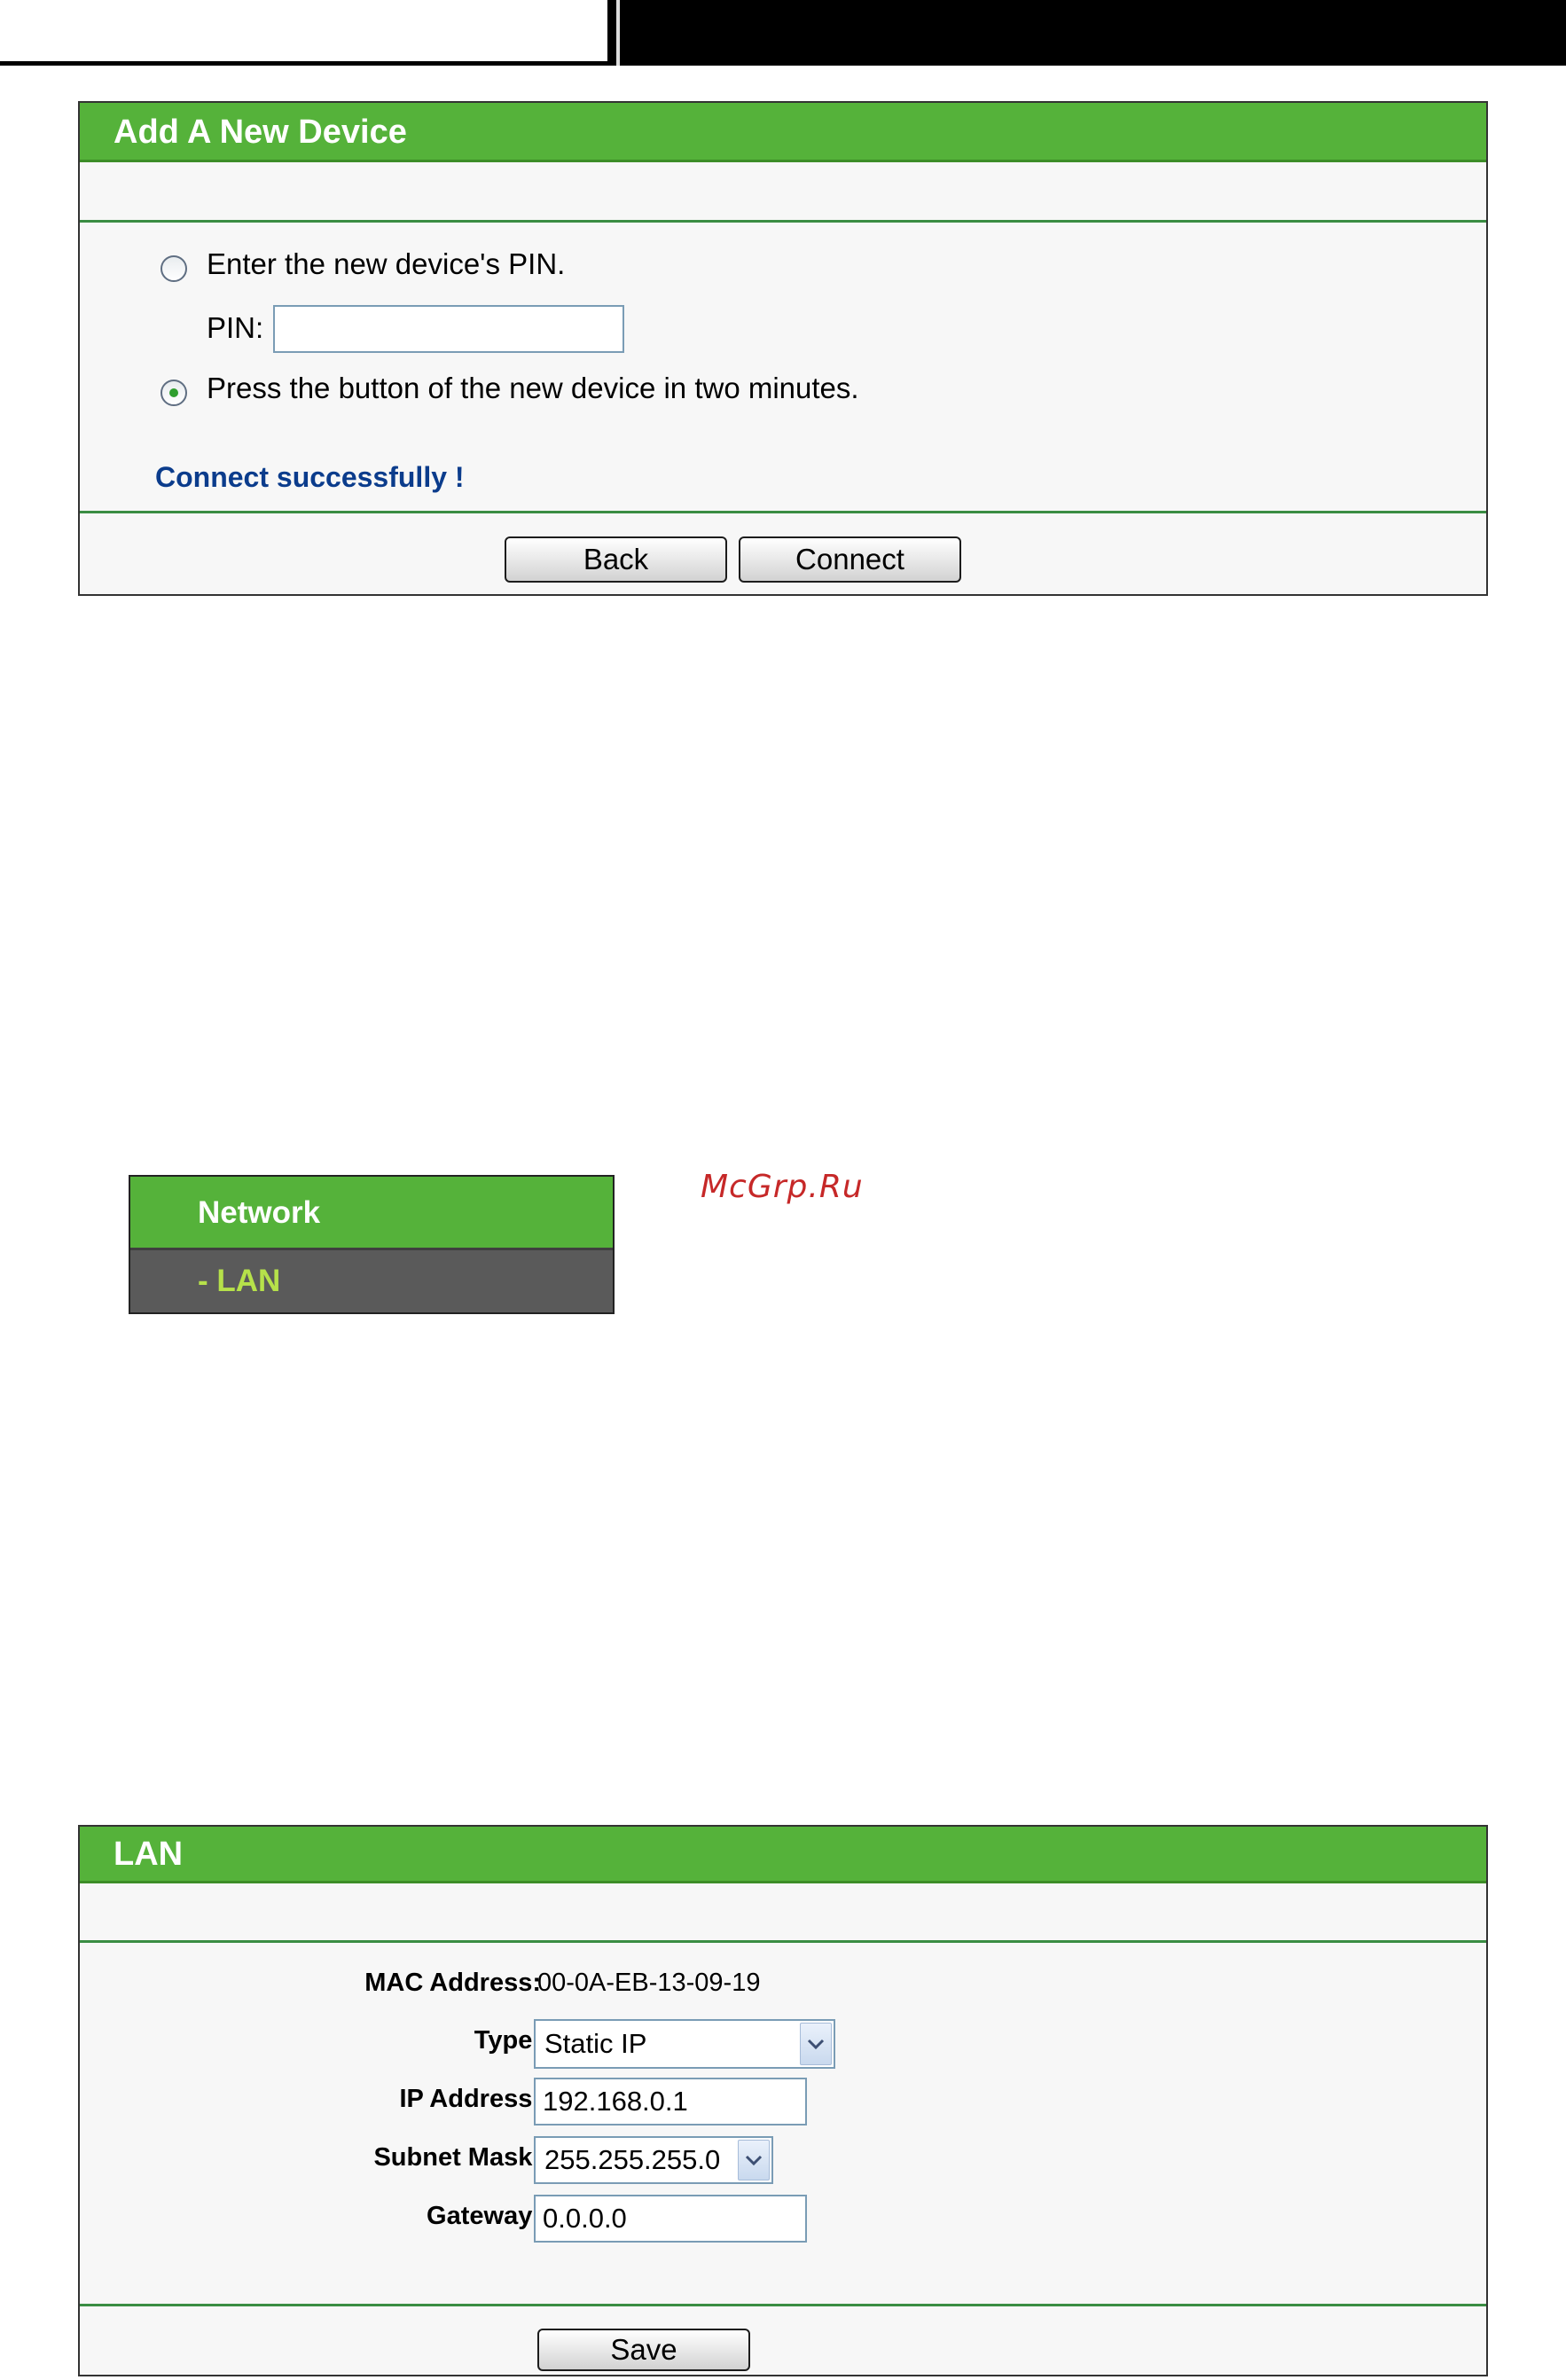  Describe the element at coordinates (585, 2218) in the screenshot. I see `gateway-input-value: 0.0.0.0` at that location.